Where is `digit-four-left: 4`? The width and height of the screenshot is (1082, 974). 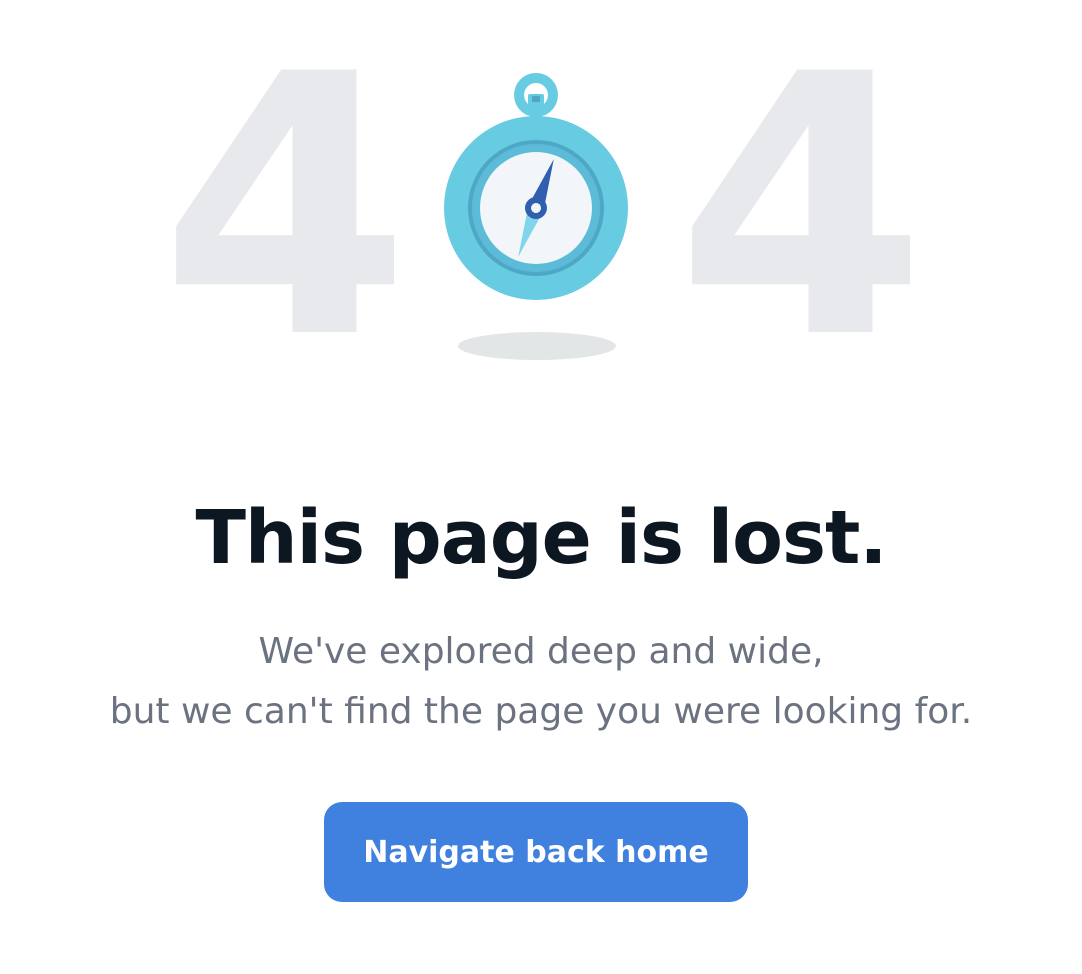
digit-four-left: 4 is located at coordinates (285, 208).